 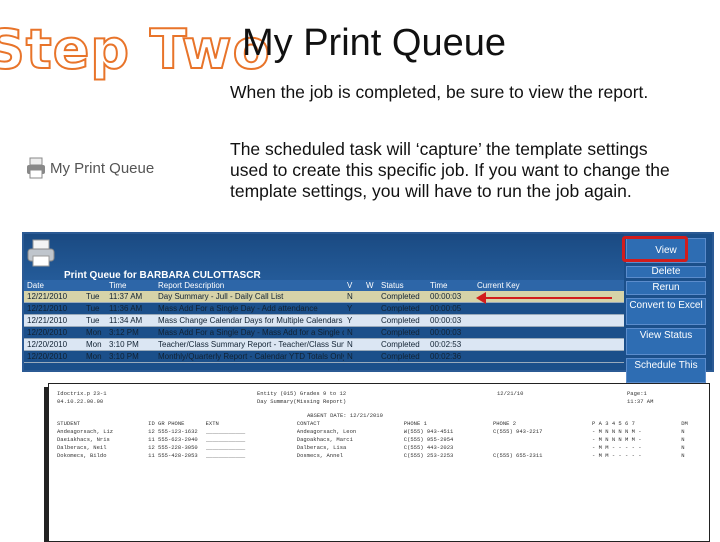 I want to click on col-w: W, so click(x=370, y=285).